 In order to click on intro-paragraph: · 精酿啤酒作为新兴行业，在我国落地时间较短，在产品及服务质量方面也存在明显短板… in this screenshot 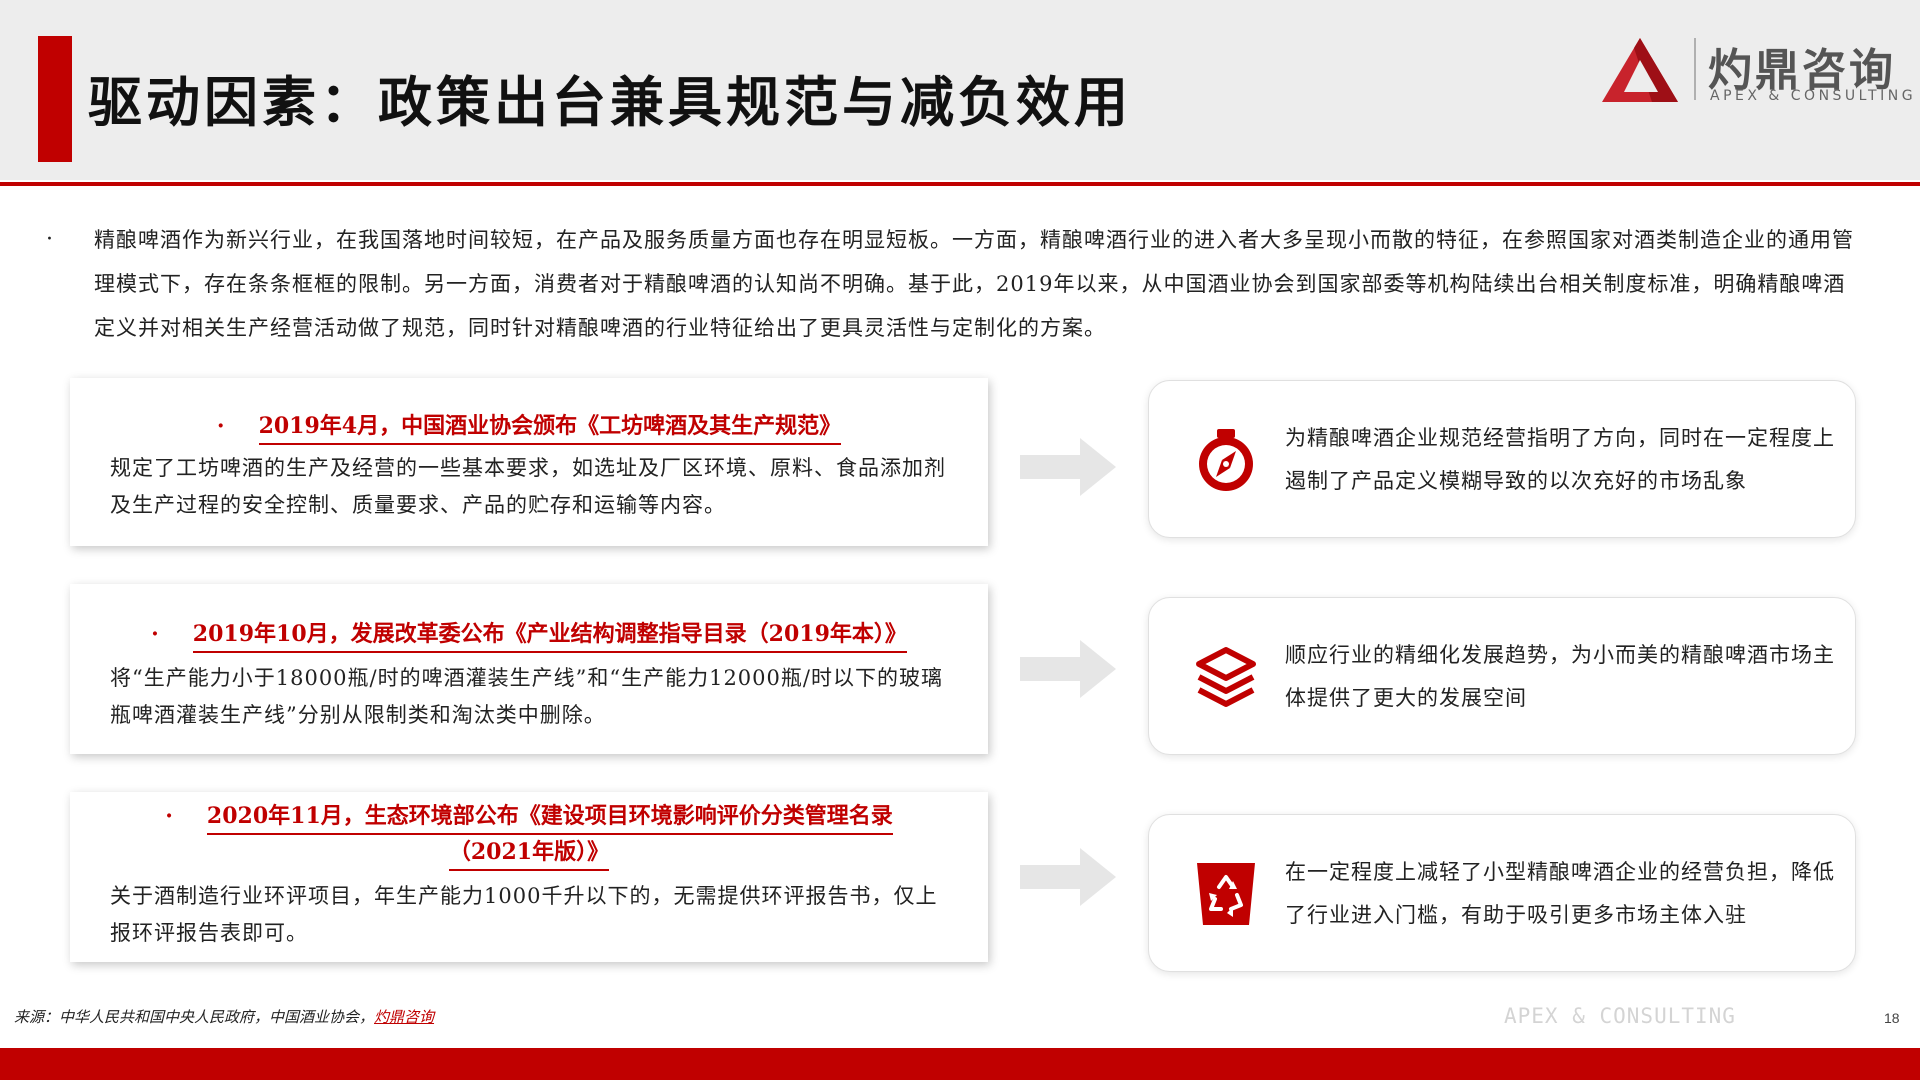, I will do `click(949, 284)`.